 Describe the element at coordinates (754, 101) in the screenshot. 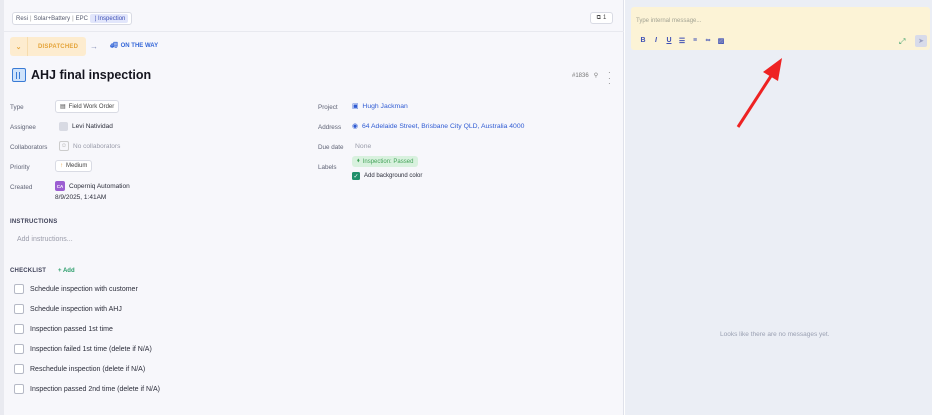

I see `annotation-arrow-shaft` at that location.